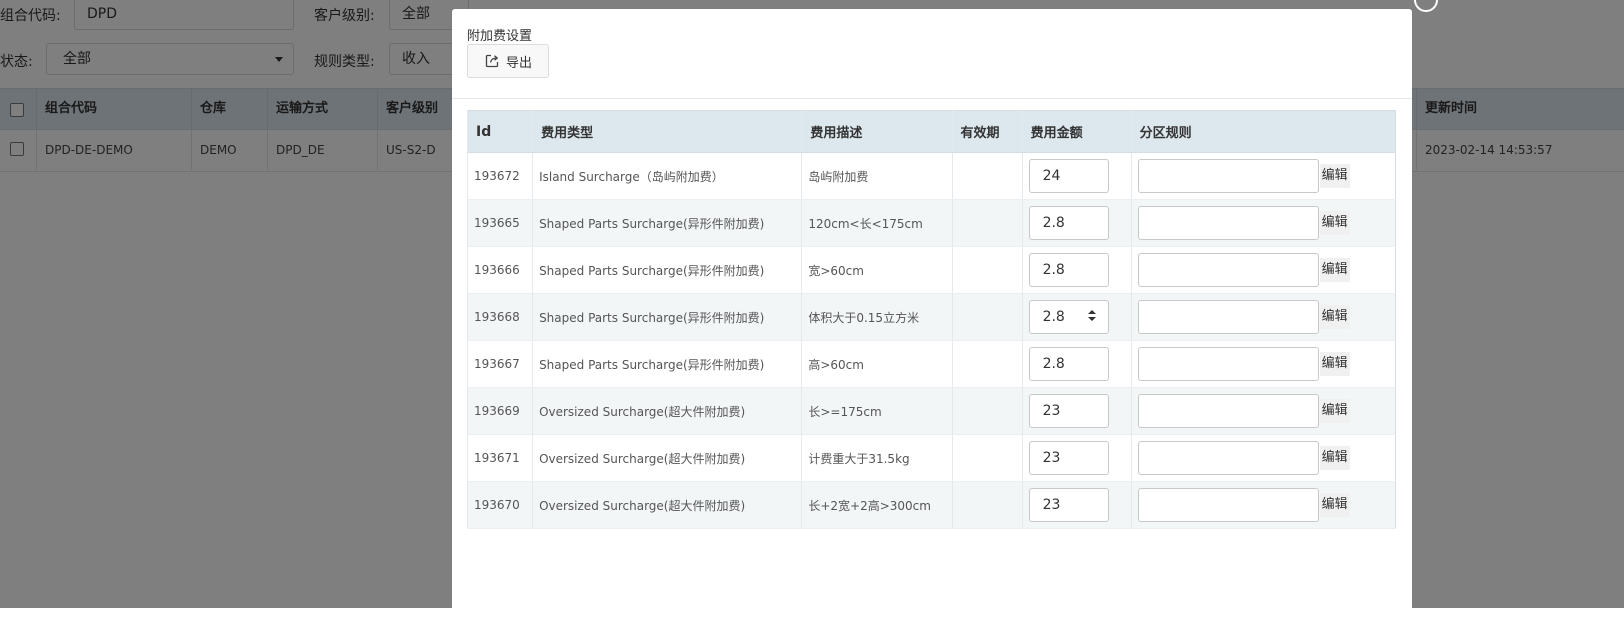 This screenshot has width=1624, height=619. What do you see at coordinates (1068, 176) in the screenshot?
I see `amount-input: 24` at bounding box center [1068, 176].